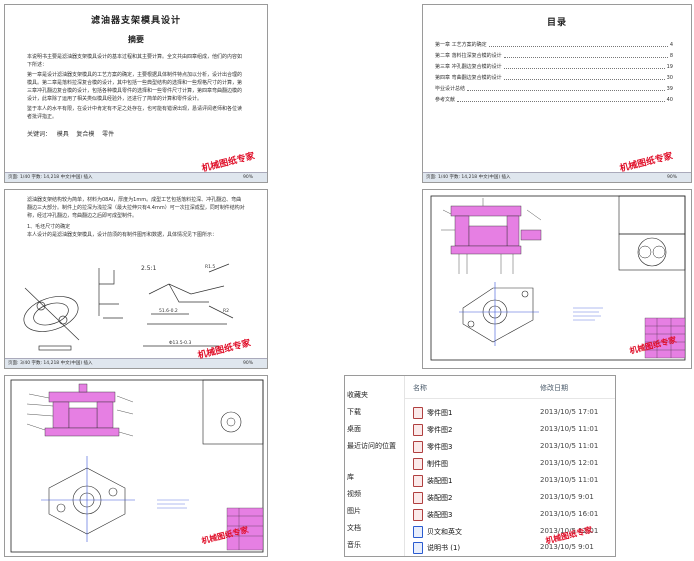 Image resolution: width=694 pixels, height=561 pixels. Describe the element at coordinates (350, 477) in the screenshot. I see `nav-item-libraries: 库` at that location.